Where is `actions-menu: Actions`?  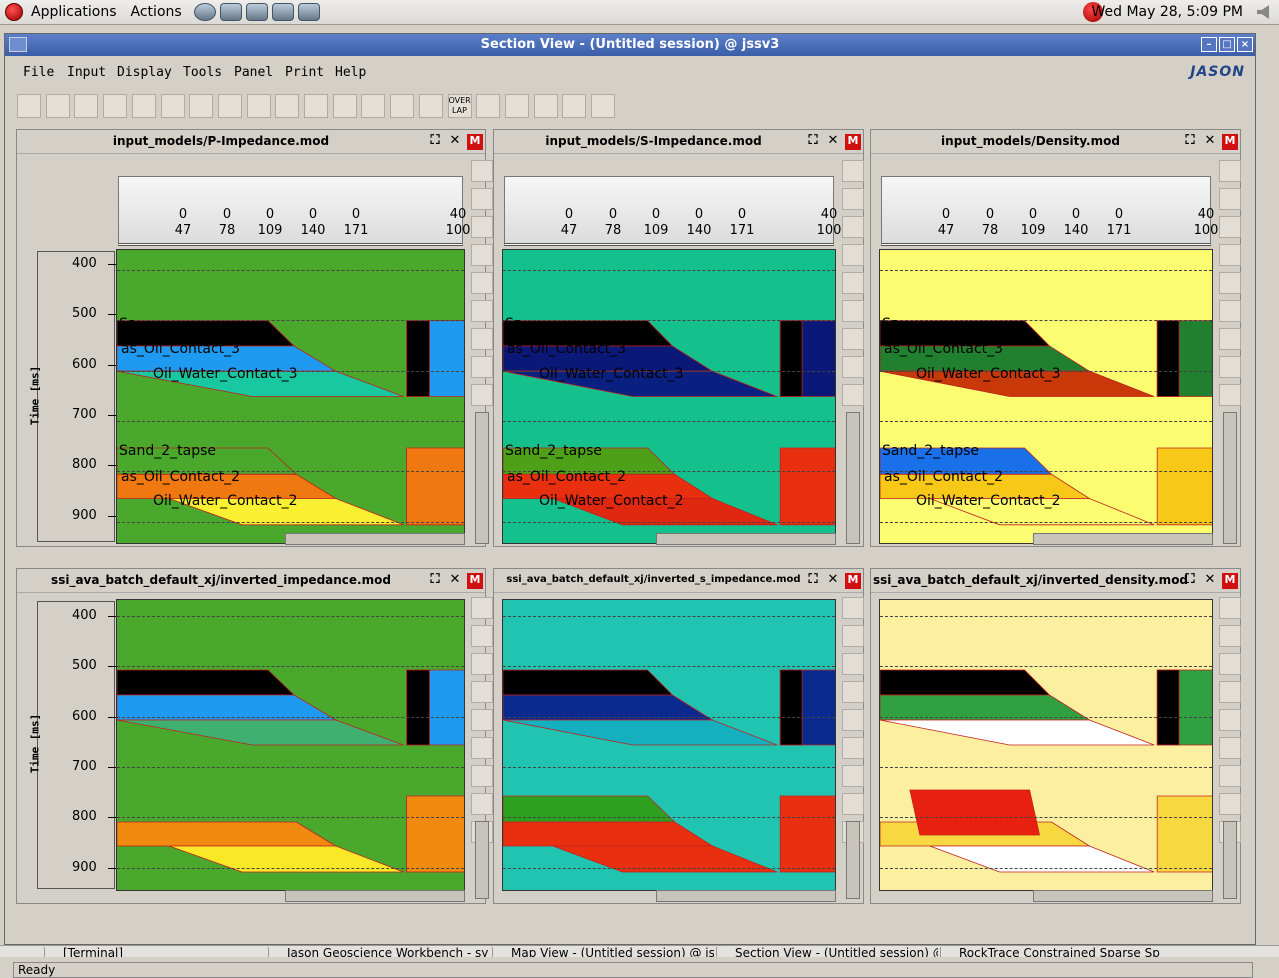 actions-menu: Actions is located at coordinates (156, 12).